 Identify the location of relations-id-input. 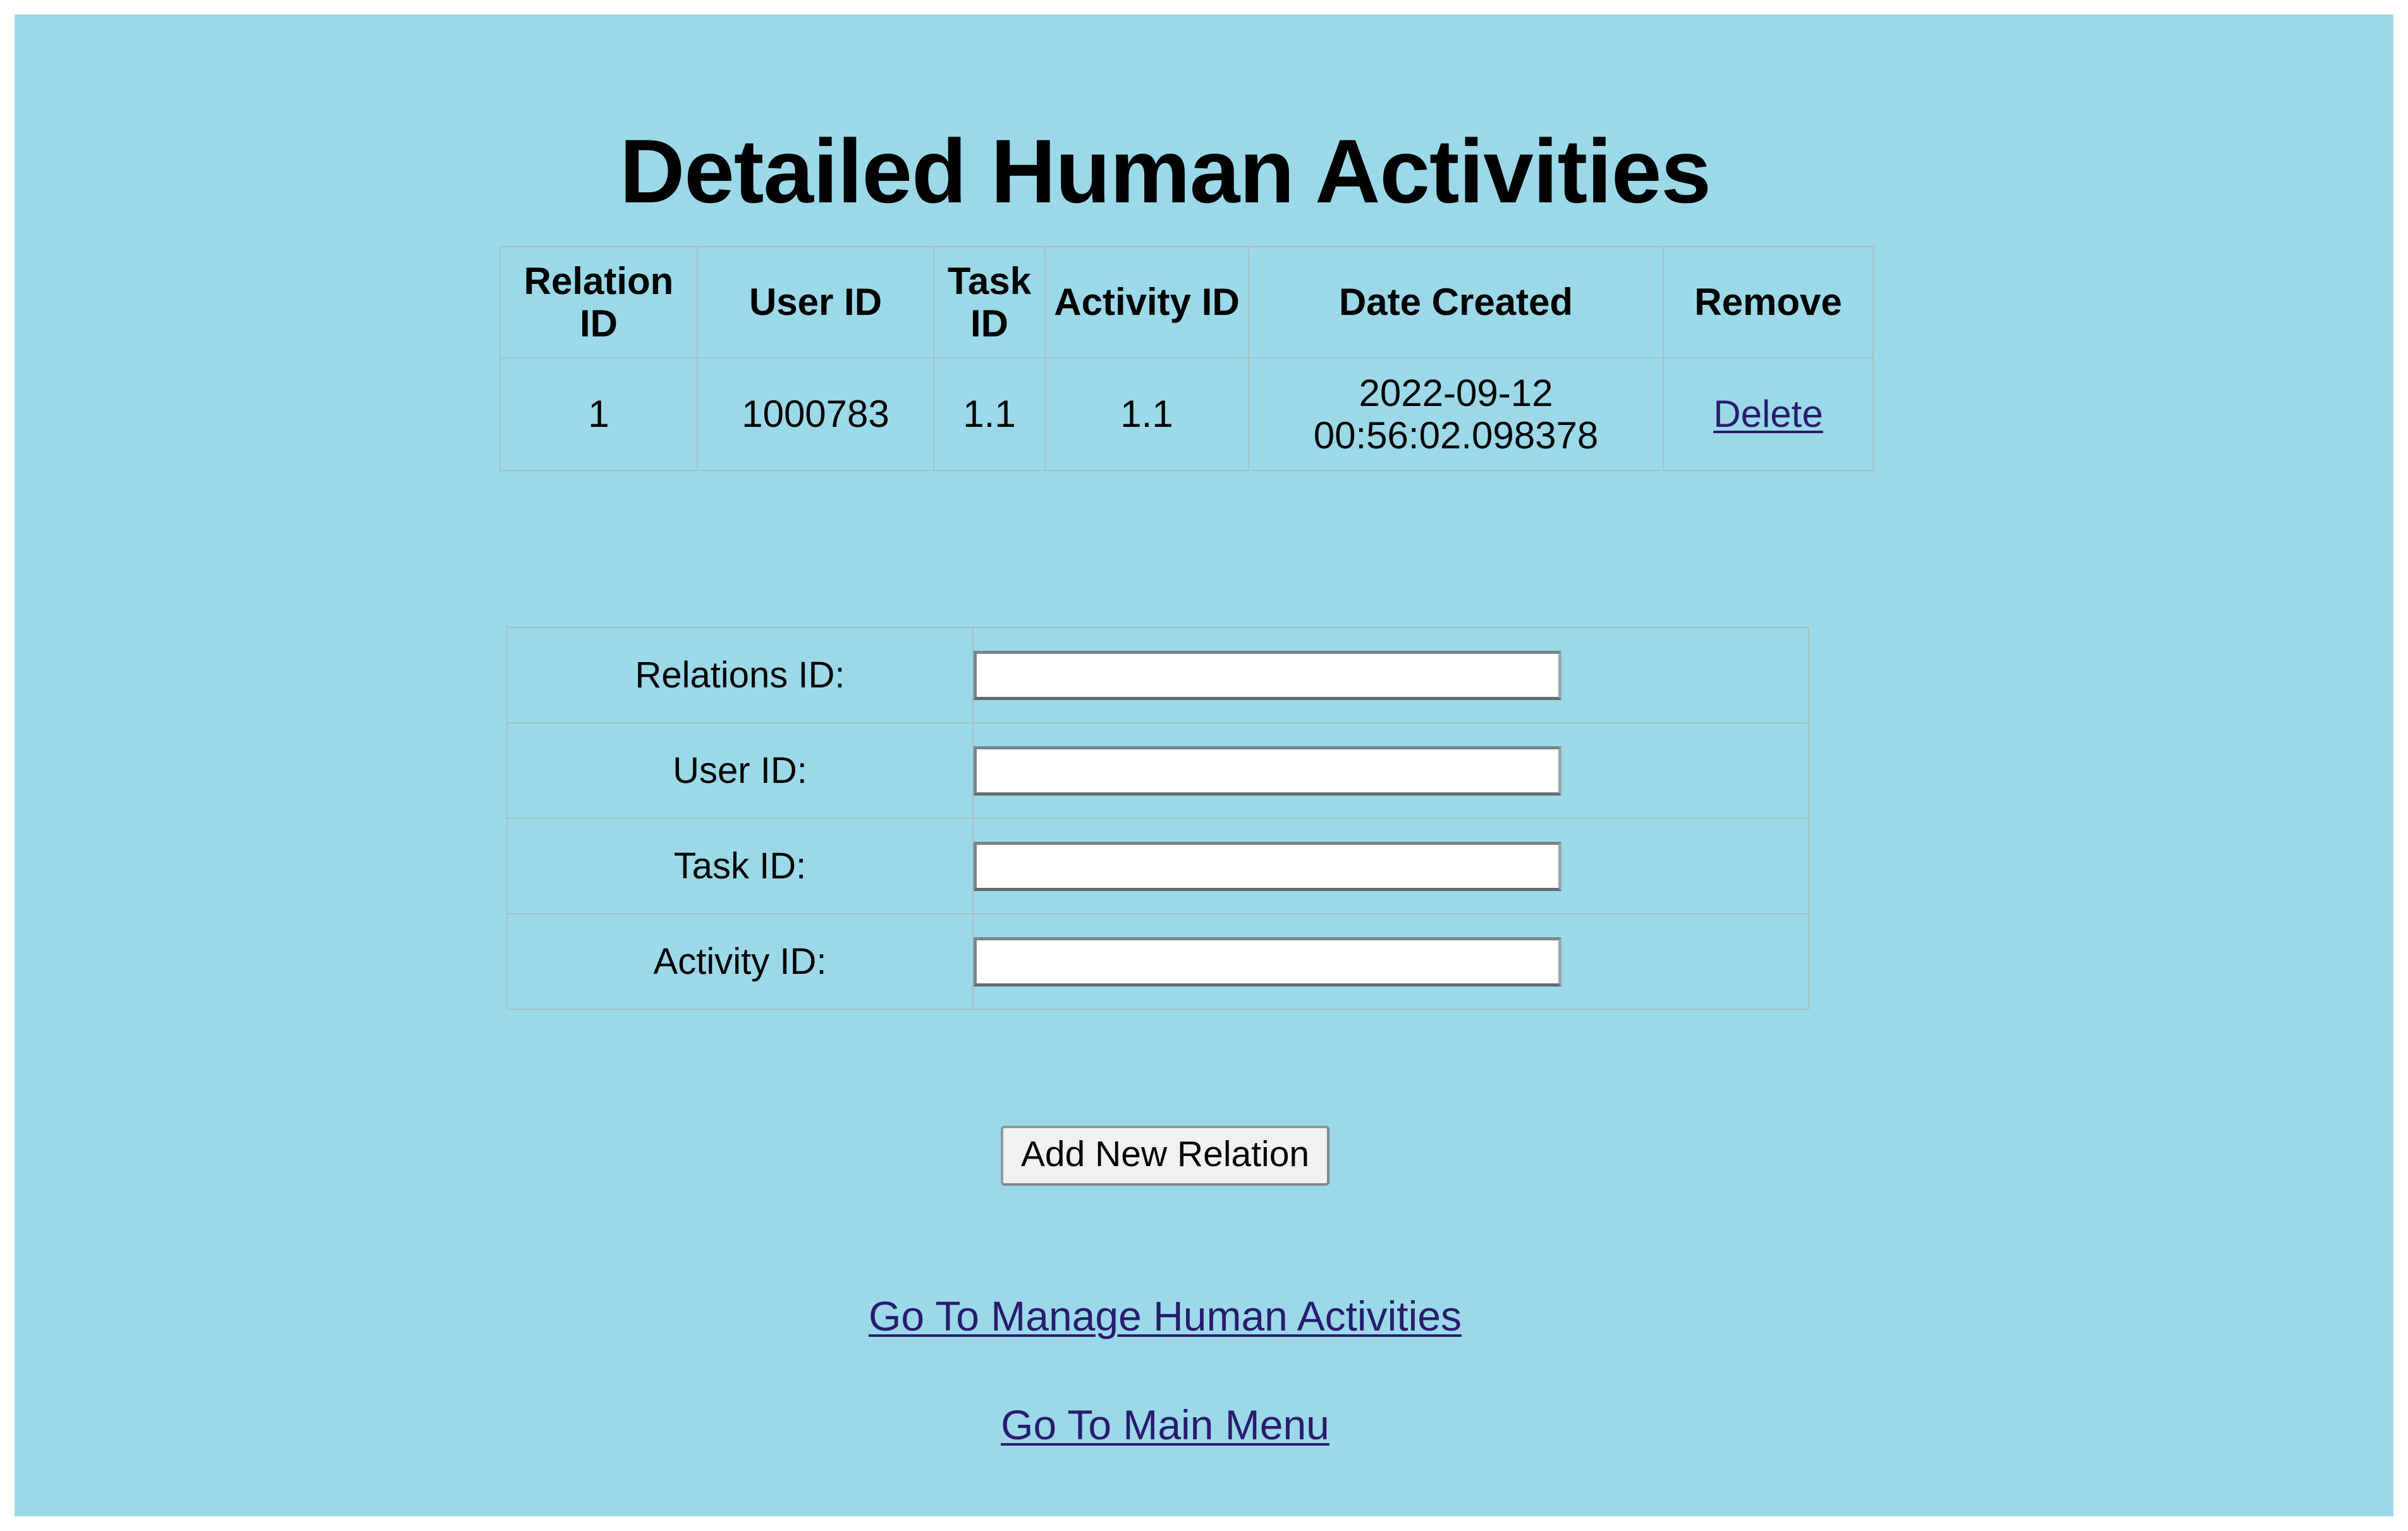
(1268, 675).